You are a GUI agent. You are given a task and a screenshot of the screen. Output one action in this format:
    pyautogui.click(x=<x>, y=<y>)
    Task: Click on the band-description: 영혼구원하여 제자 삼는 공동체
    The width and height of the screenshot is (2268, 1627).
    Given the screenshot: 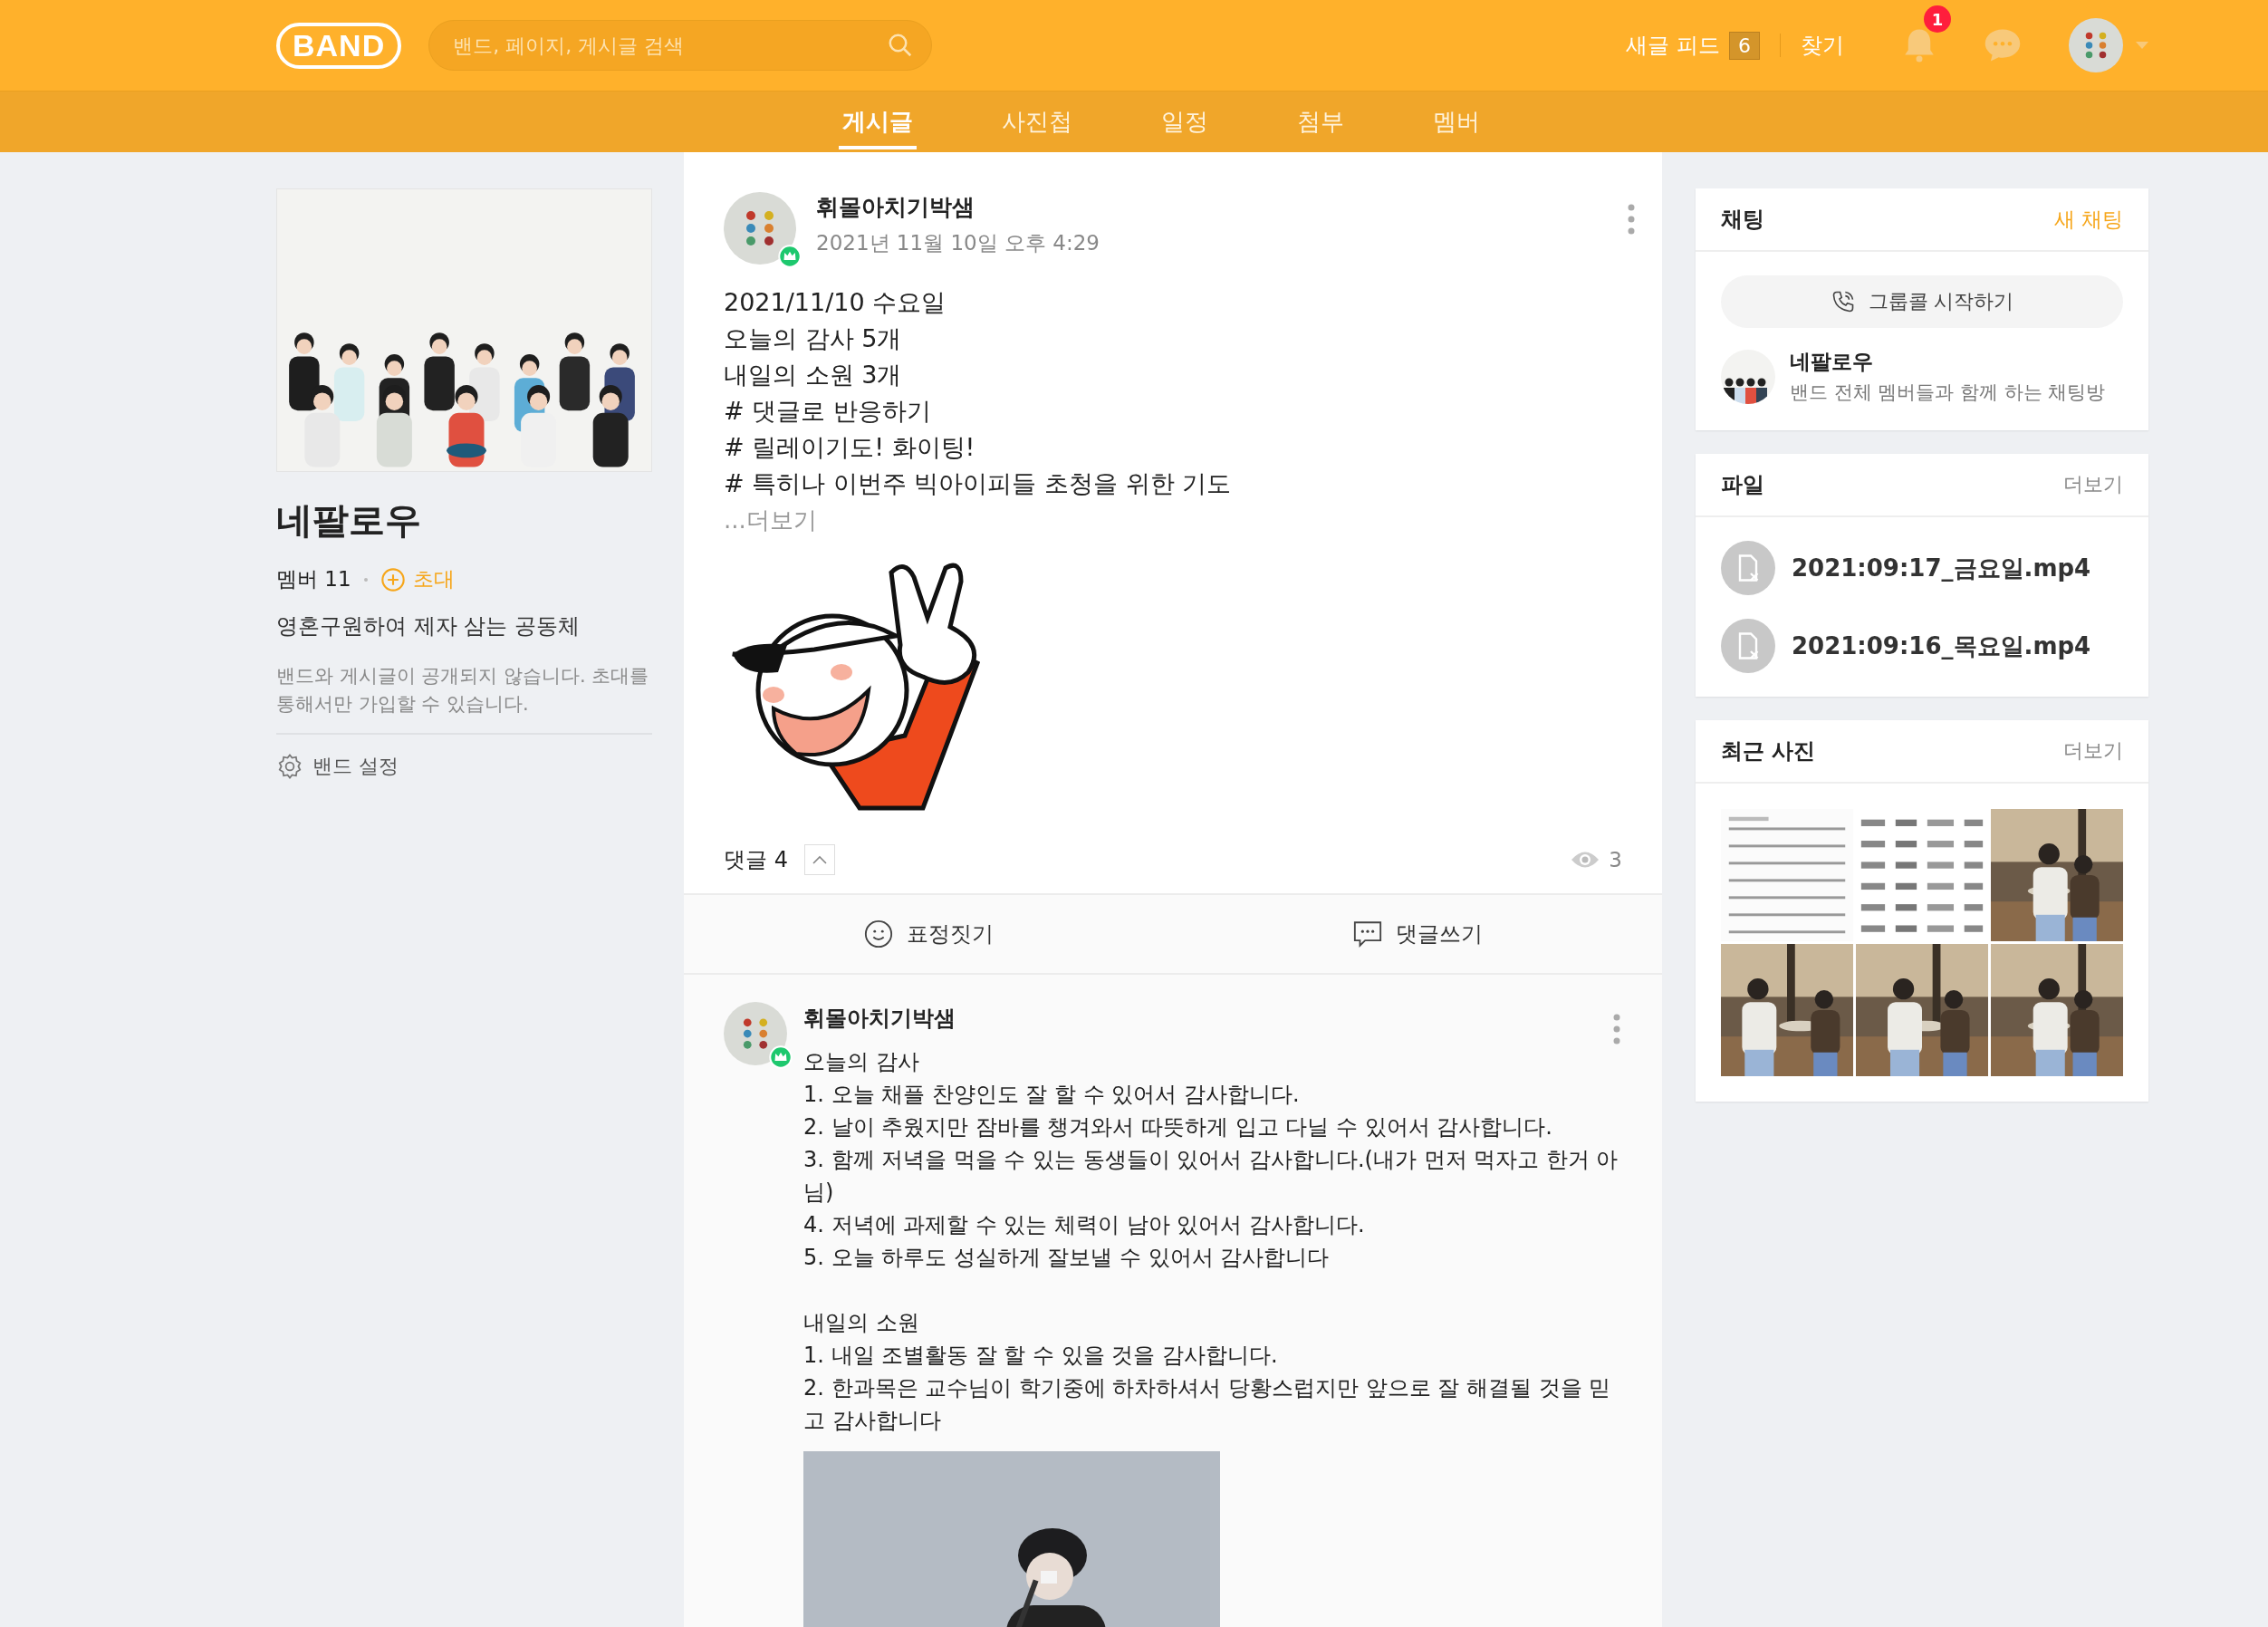 What is the action you would take?
    pyautogui.click(x=429, y=626)
    